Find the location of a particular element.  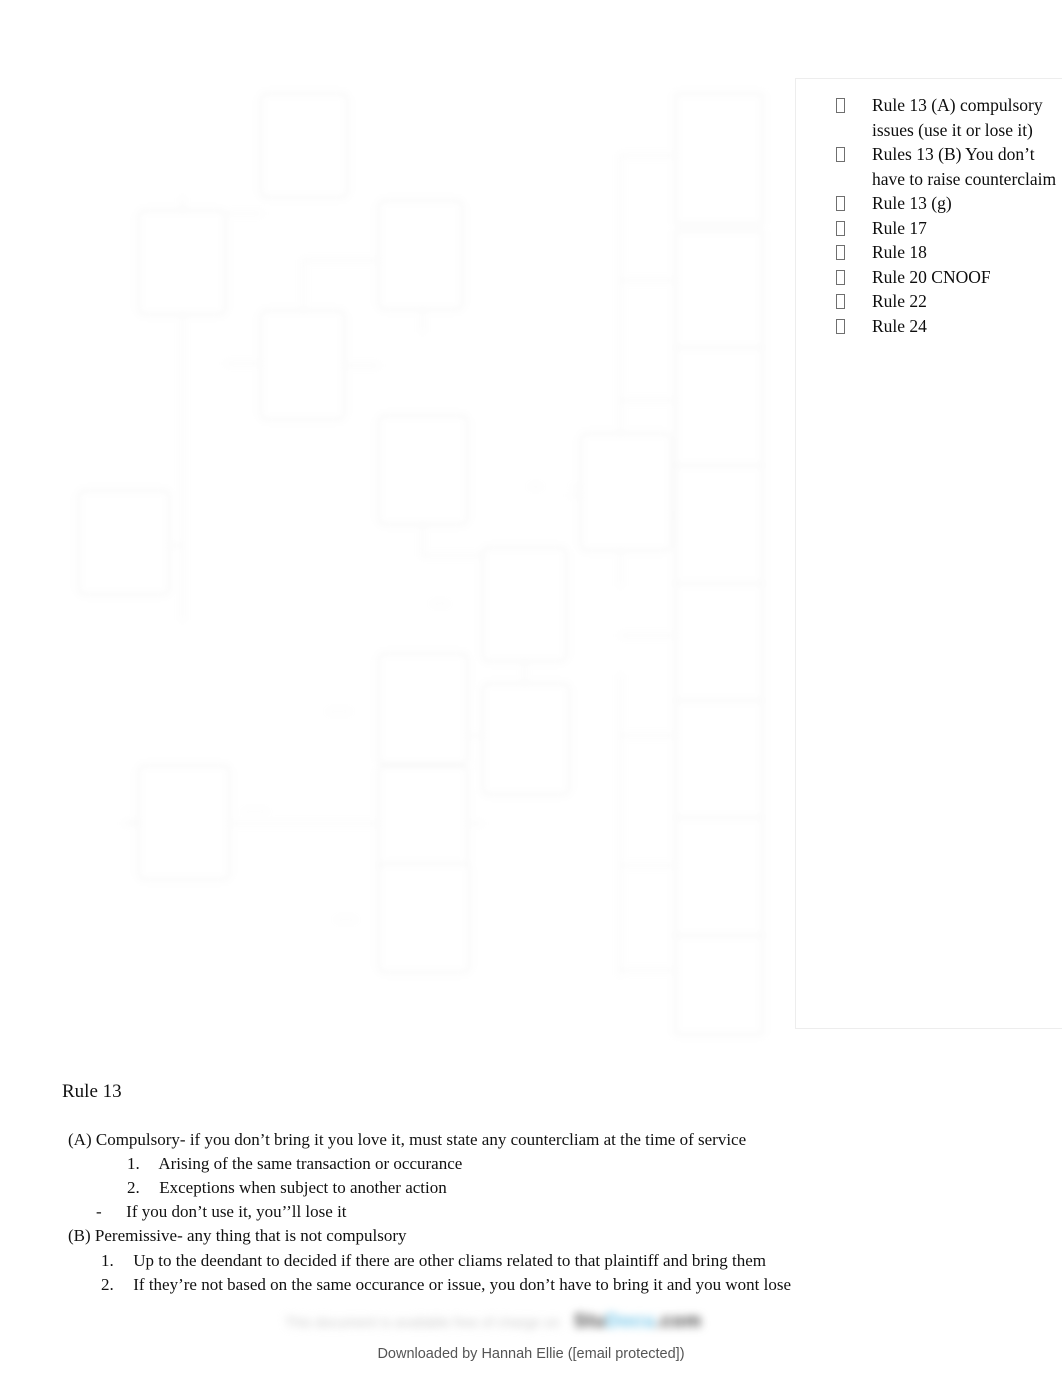

list-item: Rule 13 (g) is located at coordinates (946, 203).